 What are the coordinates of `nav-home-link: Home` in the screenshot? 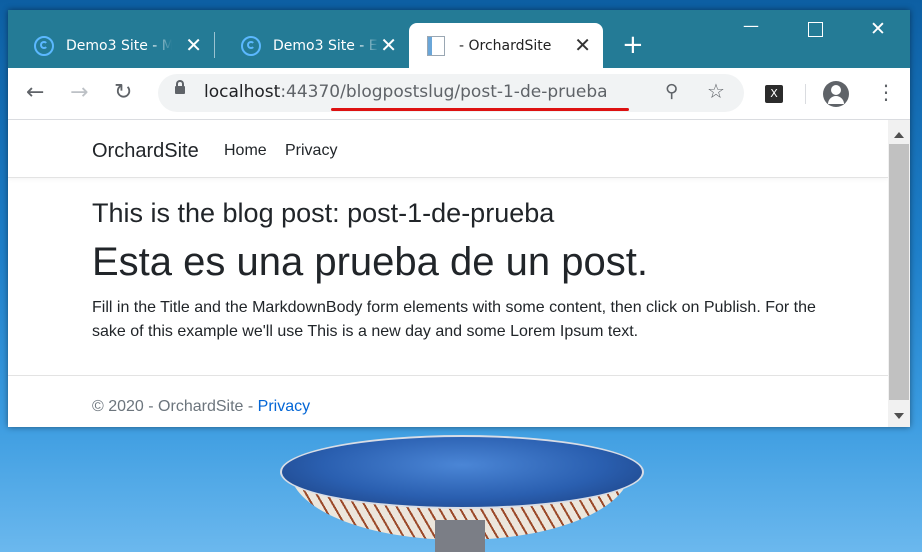 It's located at (245, 151).